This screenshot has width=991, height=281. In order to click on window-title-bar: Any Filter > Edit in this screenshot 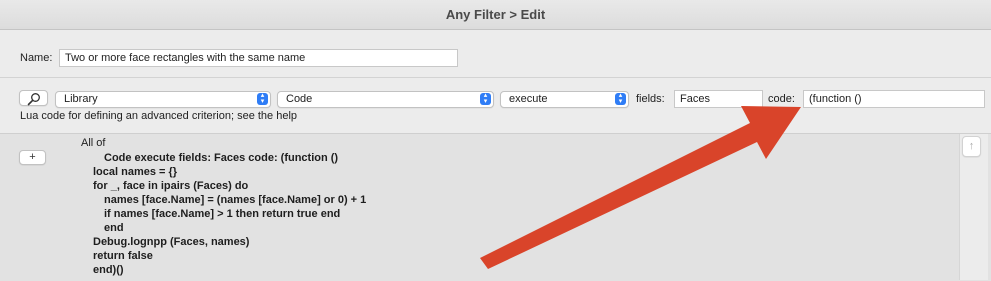, I will do `click(495, 15)`.